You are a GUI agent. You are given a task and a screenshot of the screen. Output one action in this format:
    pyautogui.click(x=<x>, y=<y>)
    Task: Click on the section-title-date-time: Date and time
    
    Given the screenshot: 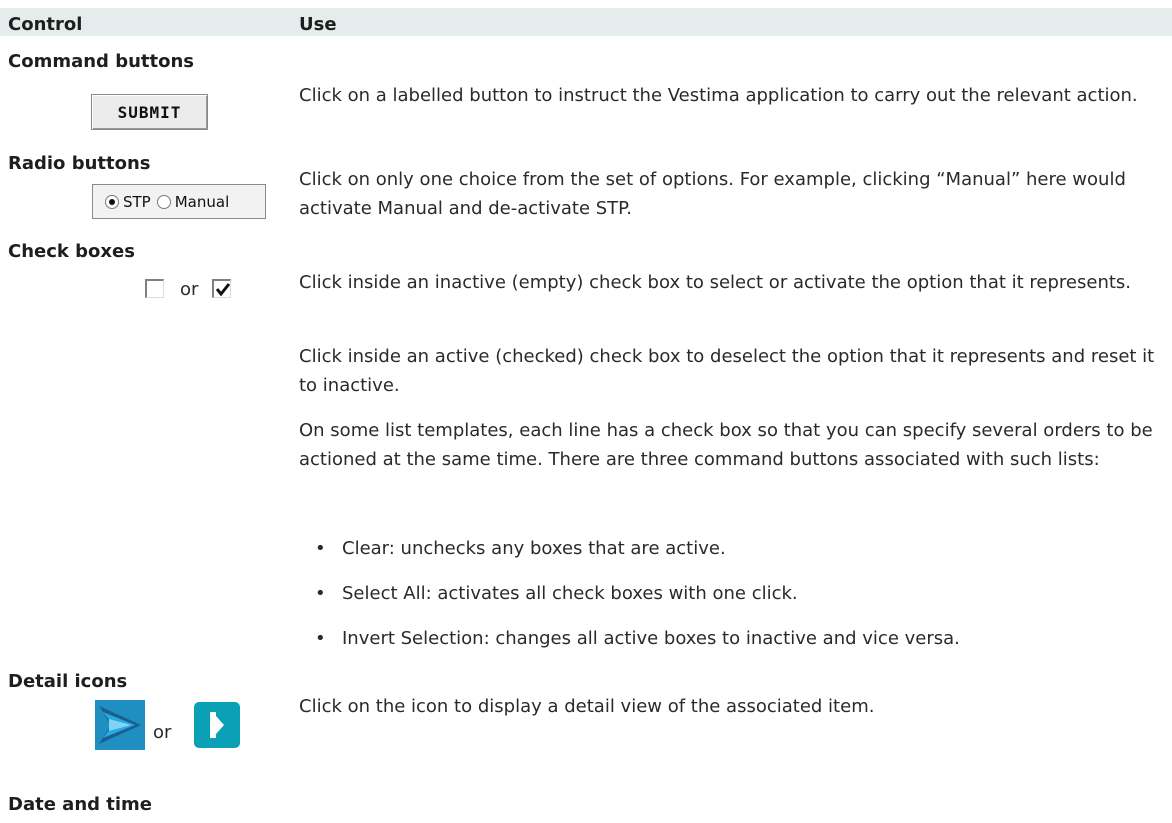 What is the action you would take?
    pyautogui.click(x=80, y=804)
    